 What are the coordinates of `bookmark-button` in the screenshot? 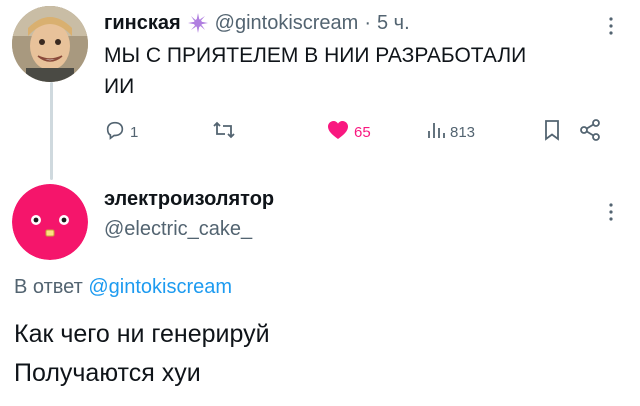 It's located at (552, 132).